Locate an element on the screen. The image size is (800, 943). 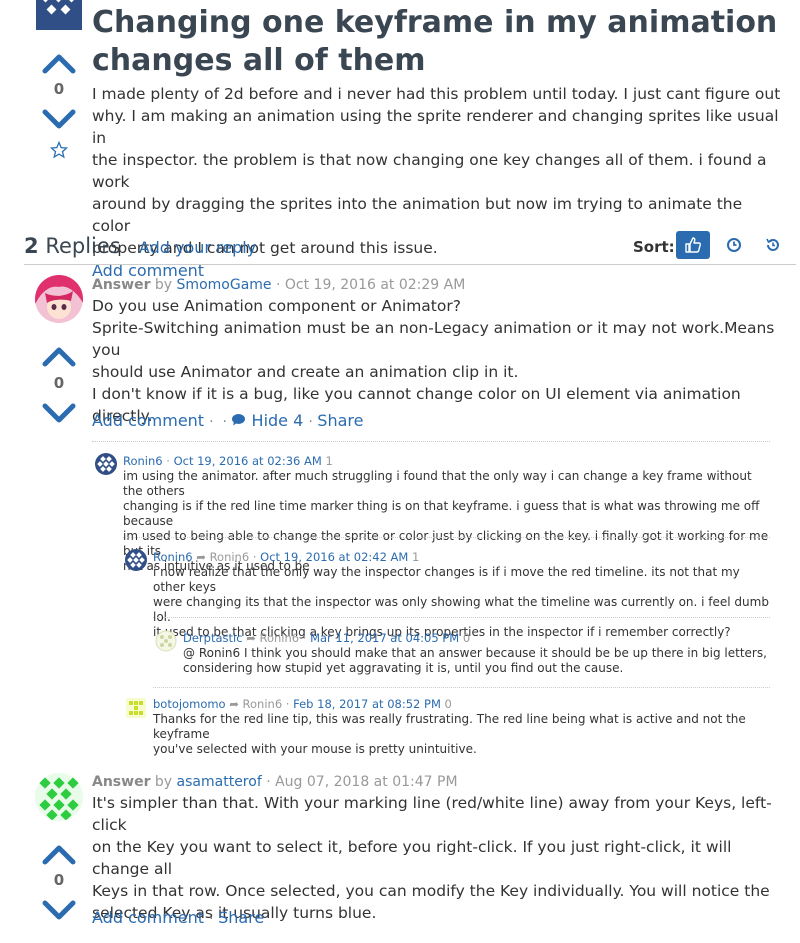
answer-2-share-link: Share is located at coordinates (241, 917).